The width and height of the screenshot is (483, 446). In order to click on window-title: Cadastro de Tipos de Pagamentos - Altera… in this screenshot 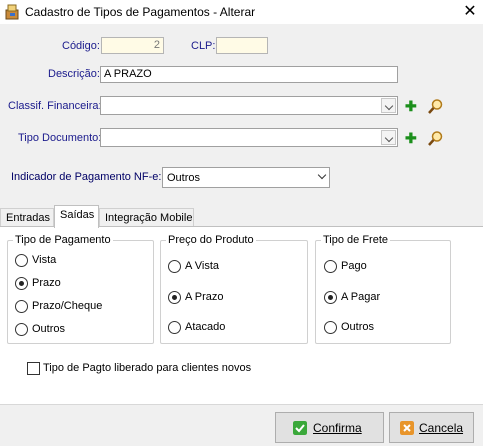, I will do `click(140, 12)`.